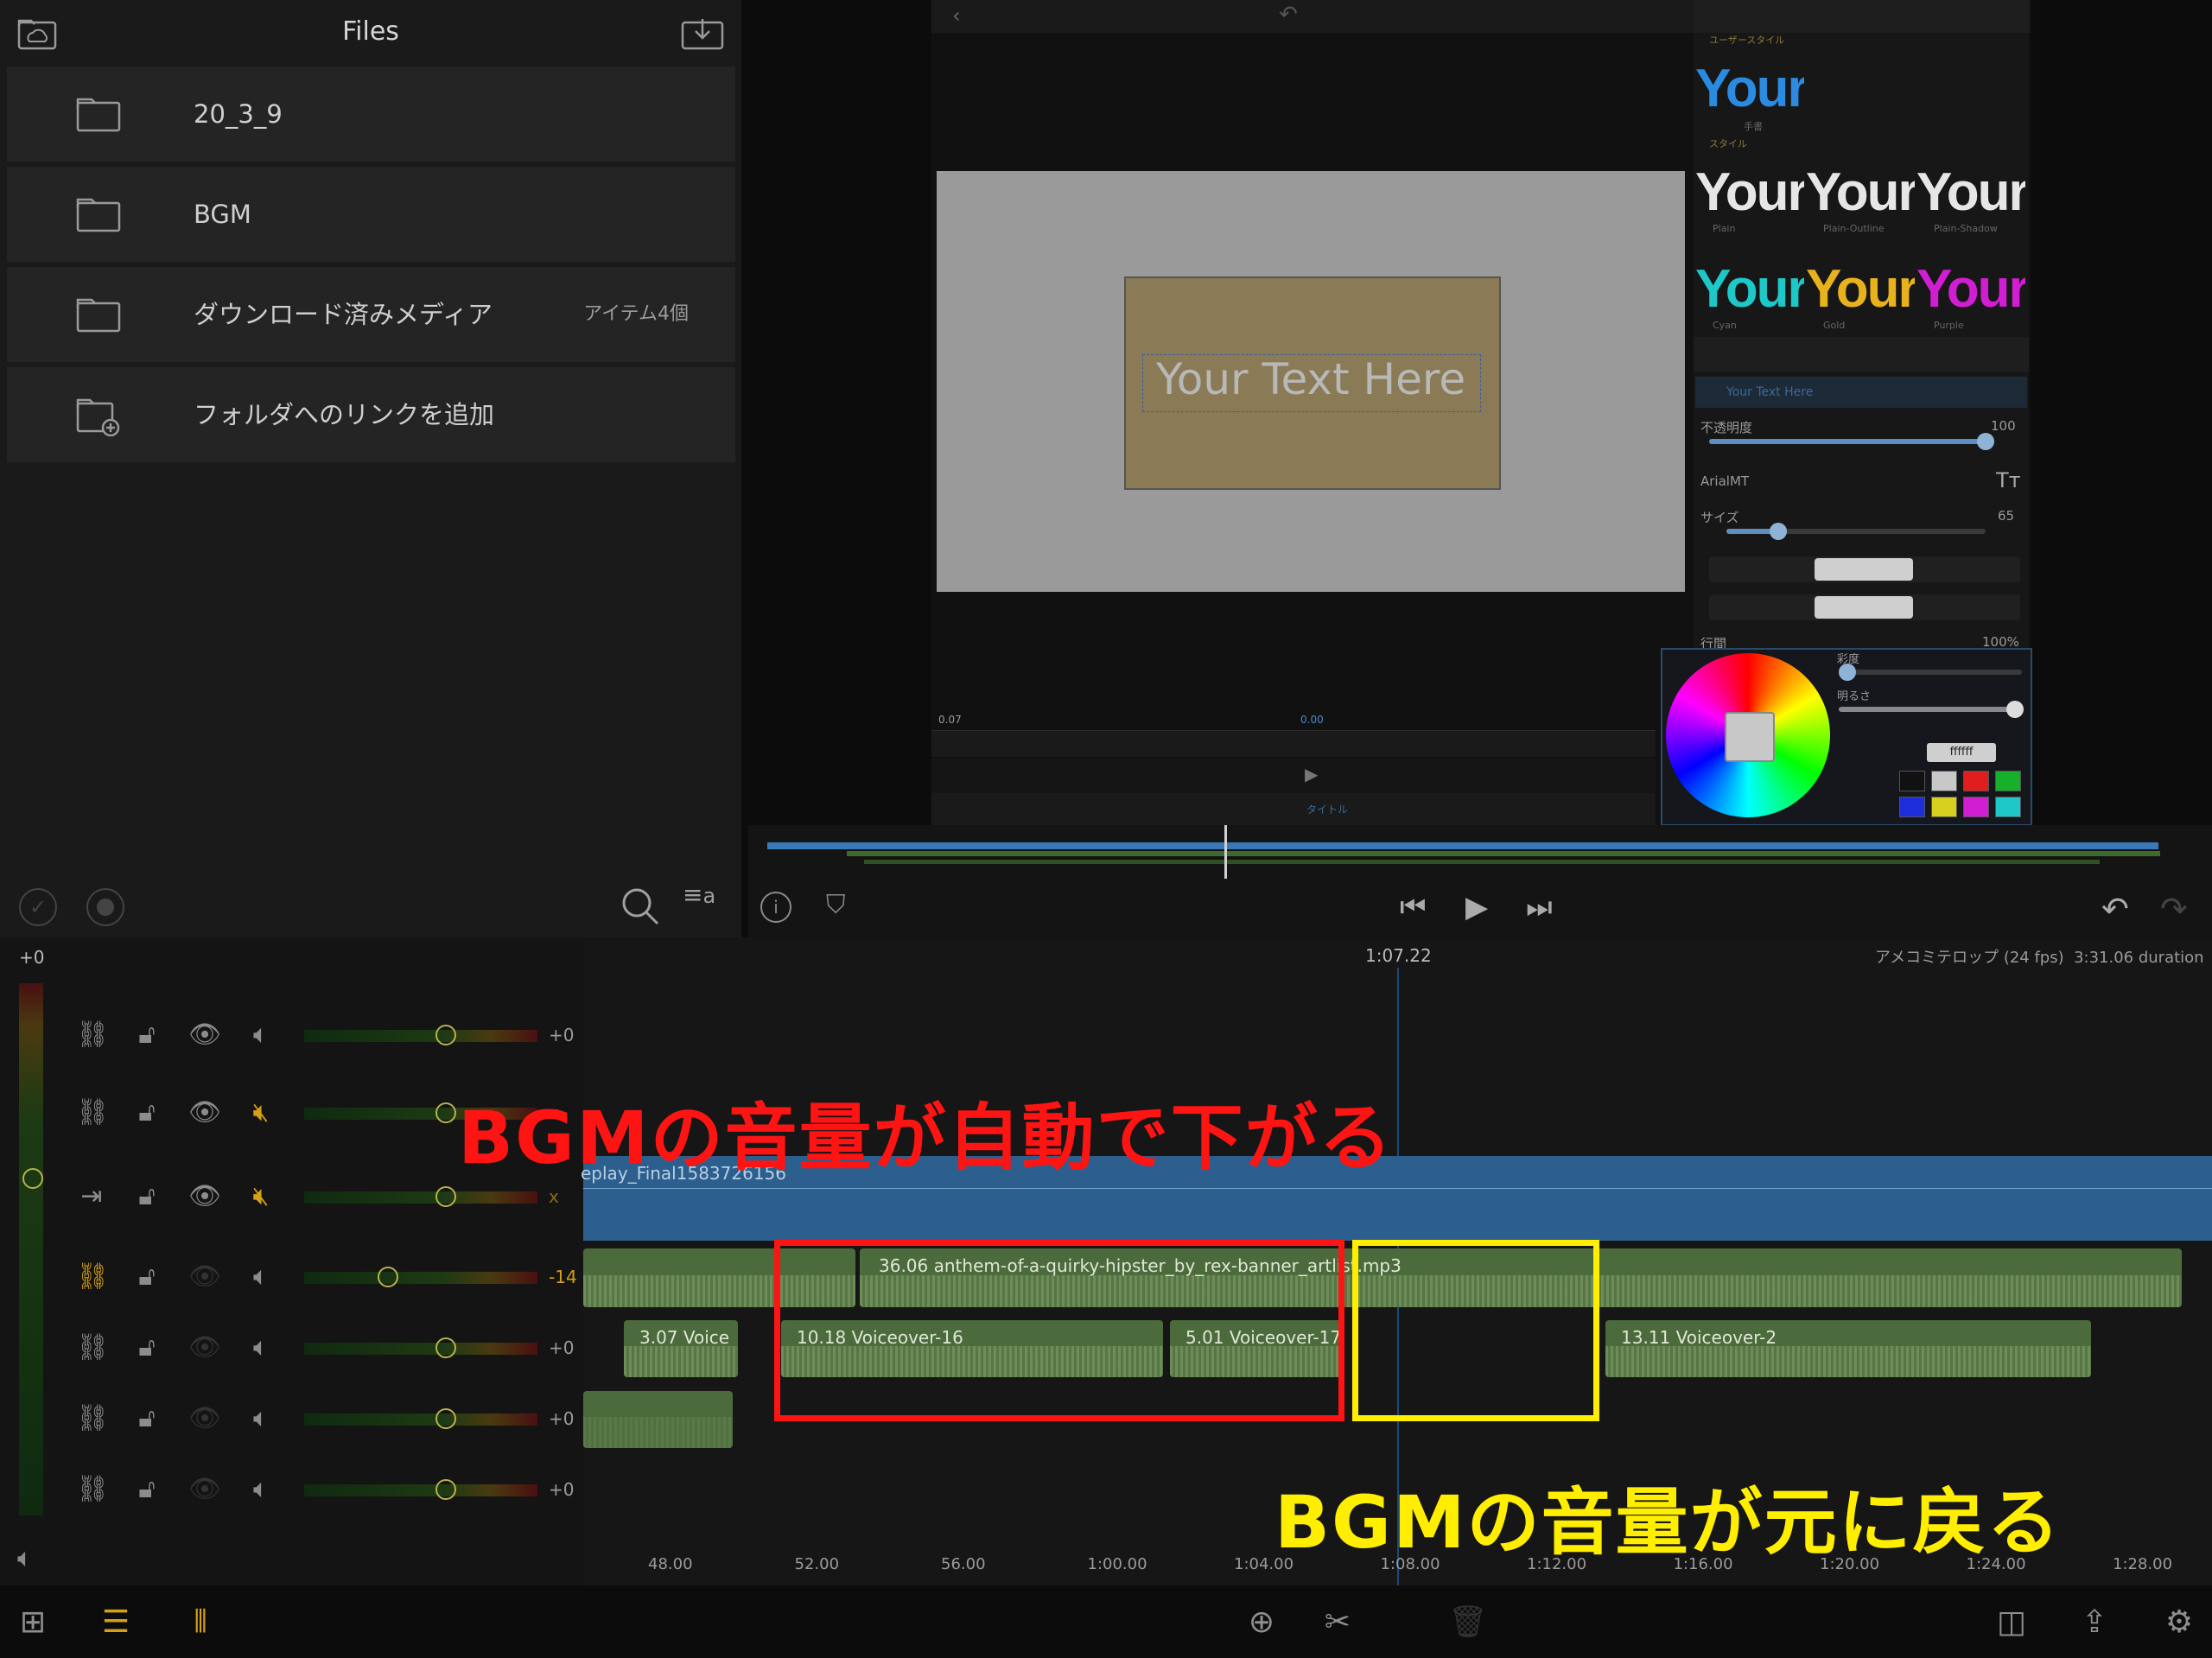  Describe the element at coordinates (1724, 481) in the screenshot. I see `font-name: ArialMT` at that location.